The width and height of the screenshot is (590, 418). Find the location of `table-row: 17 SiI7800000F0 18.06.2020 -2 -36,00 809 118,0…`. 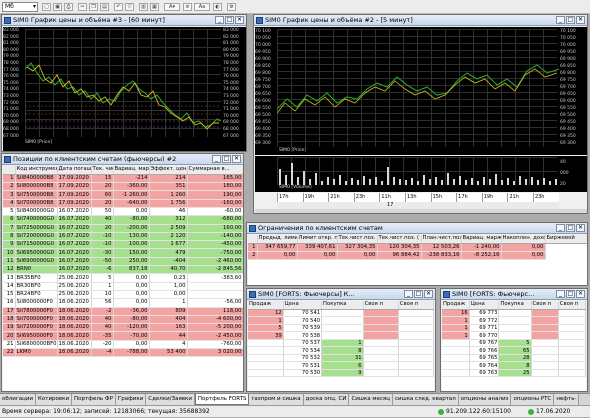

table-row: 17 SiI7800000F0 18.06.2020 -2 -36,00 809 118,0… is located at coordinates (123, 311).